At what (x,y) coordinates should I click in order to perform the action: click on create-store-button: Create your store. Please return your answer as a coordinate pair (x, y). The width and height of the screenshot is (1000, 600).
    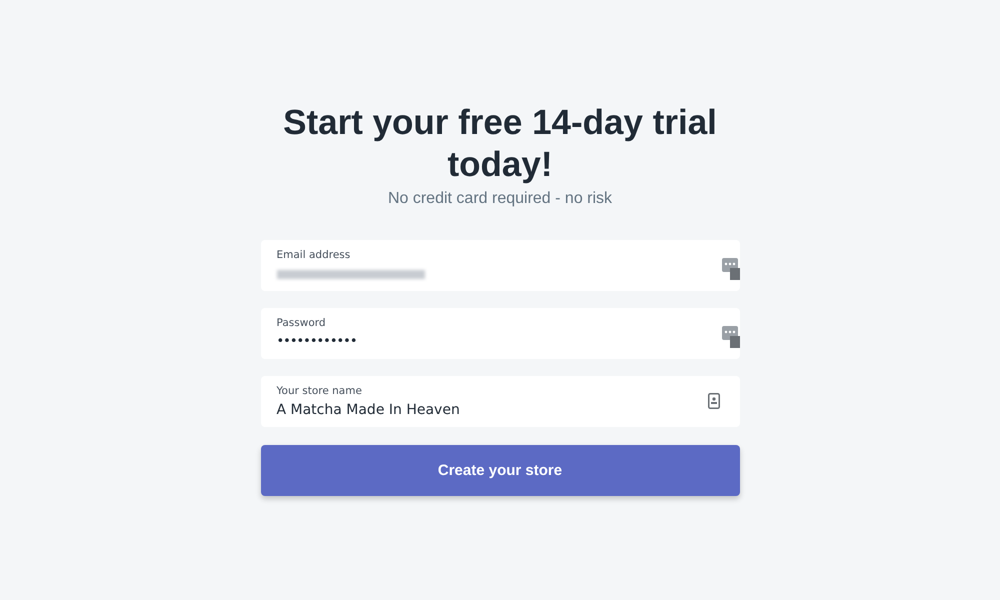
    Looking at the image, I should click on (500, 470).